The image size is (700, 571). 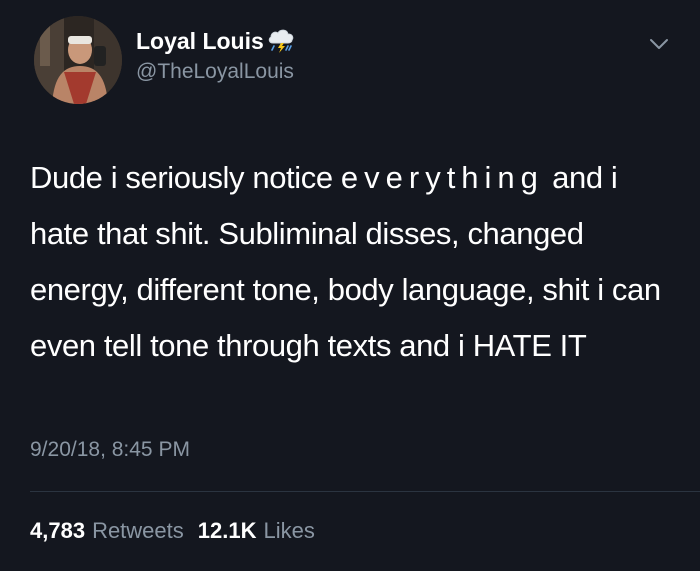 I want to click on tweet-stats: 4,783 Retweets 12.1K Likes, so click(x=179, y=531).